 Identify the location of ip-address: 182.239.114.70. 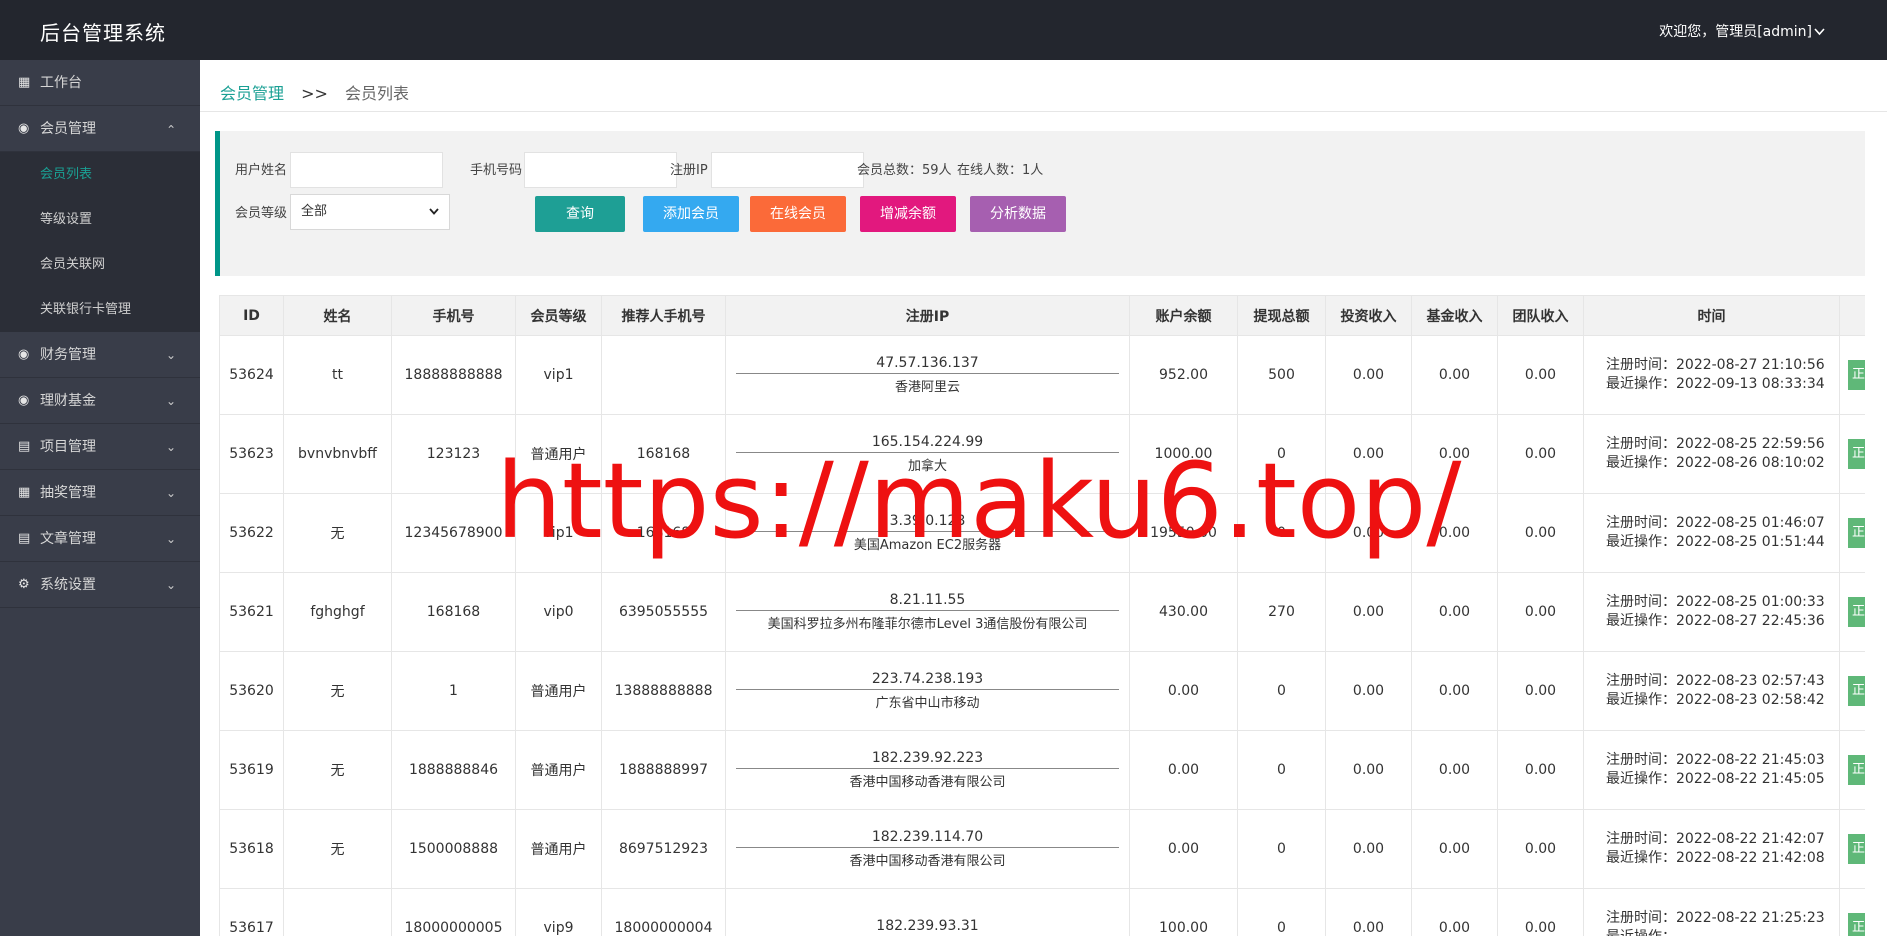
(927, 838).